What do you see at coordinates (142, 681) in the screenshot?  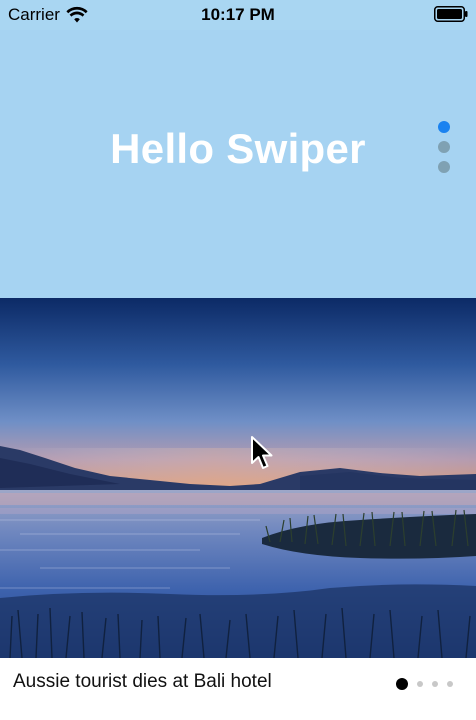 I see `slide-caption: Aussie tourist dies at Bali hotel` at bounding box center [142, 681].